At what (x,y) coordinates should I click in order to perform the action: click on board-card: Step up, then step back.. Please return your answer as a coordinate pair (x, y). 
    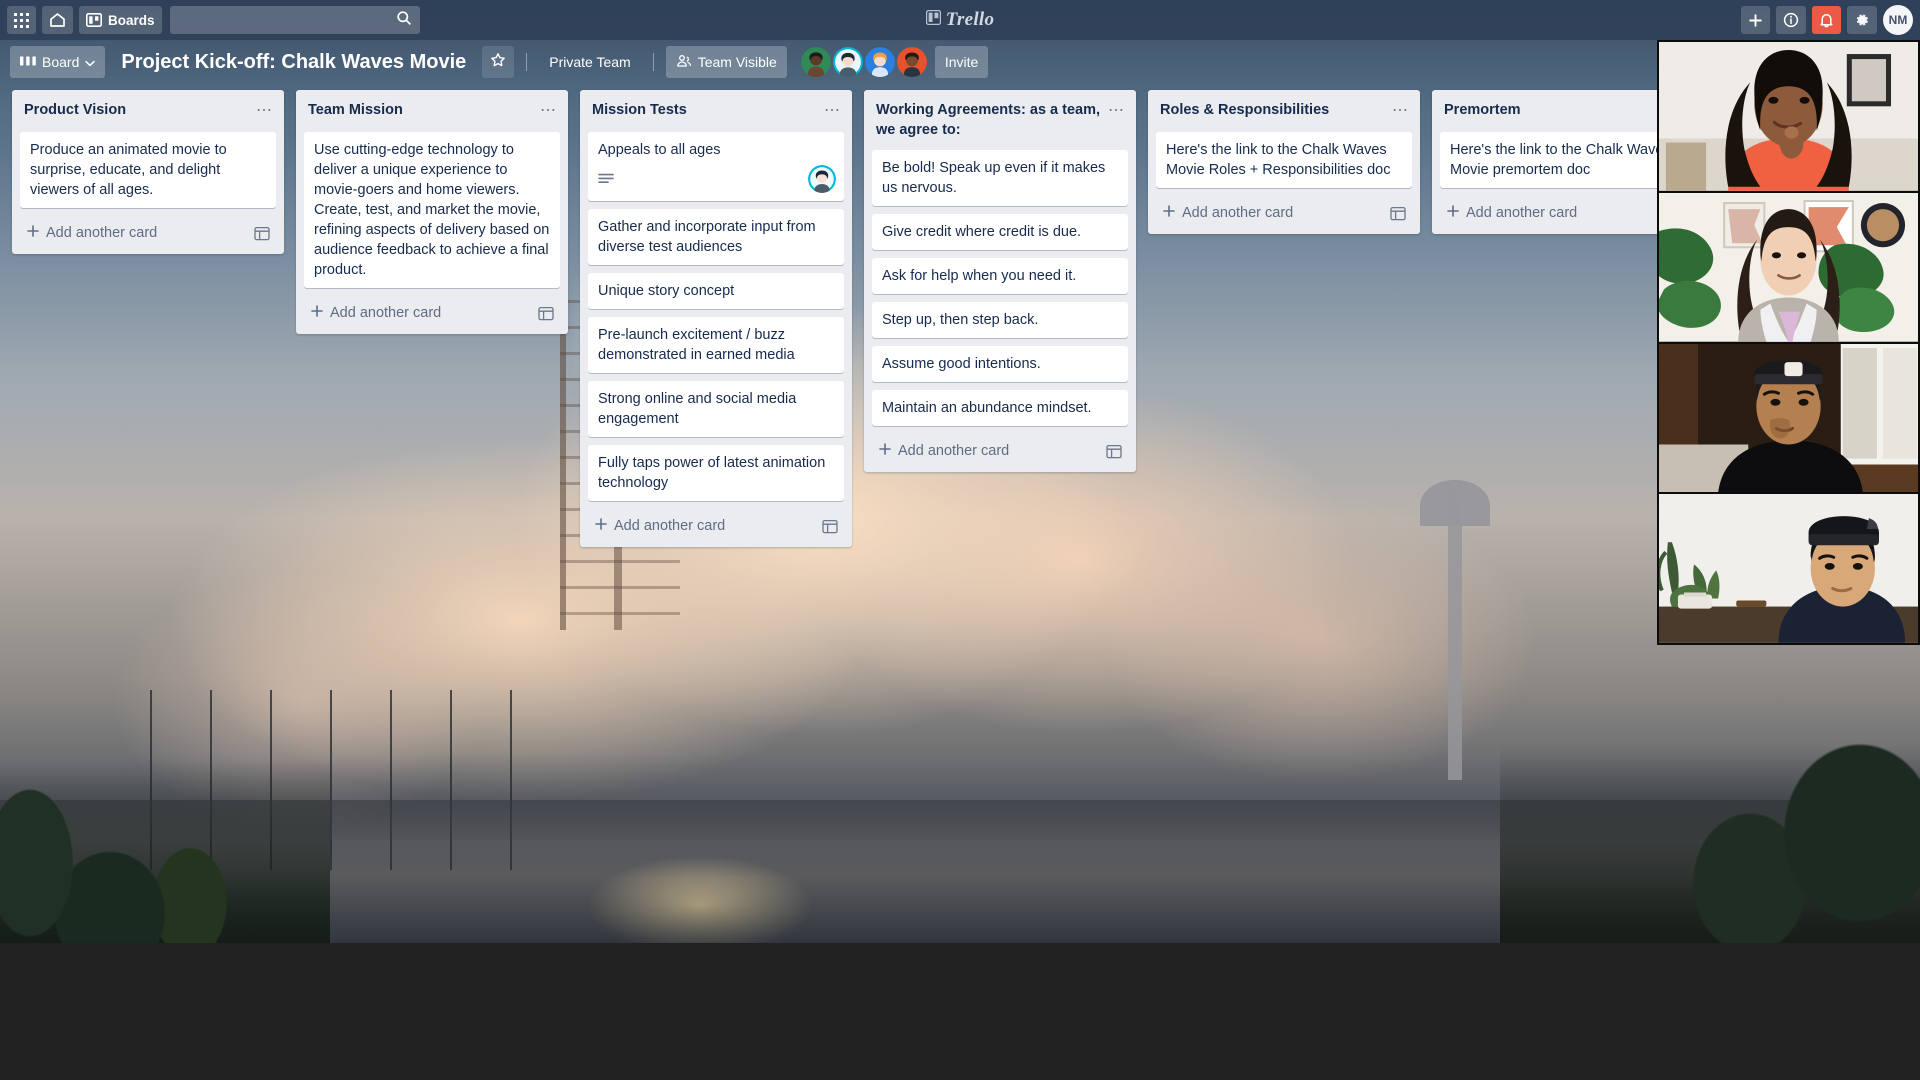
    Looking at the image, I should click on (1000, 320).